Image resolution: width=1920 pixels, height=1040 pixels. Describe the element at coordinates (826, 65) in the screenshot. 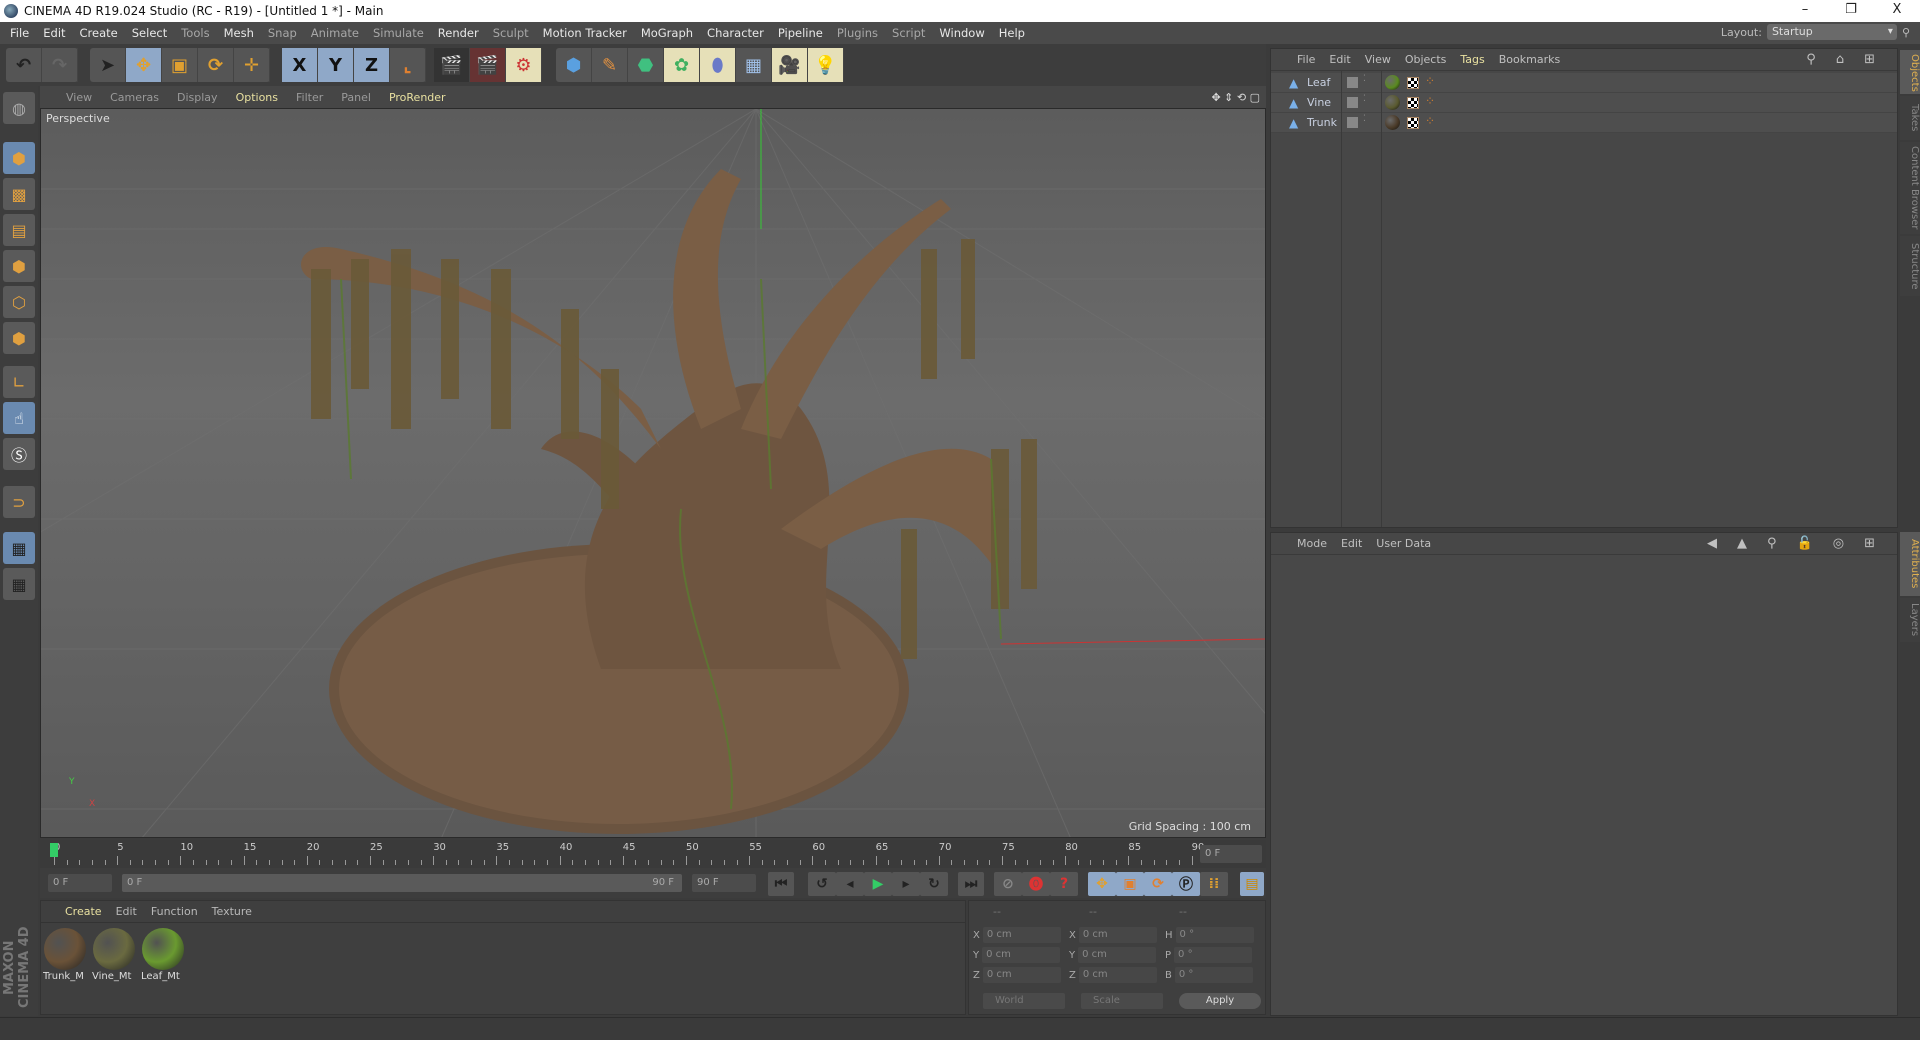

I see `light-icon: 💡` at that location.